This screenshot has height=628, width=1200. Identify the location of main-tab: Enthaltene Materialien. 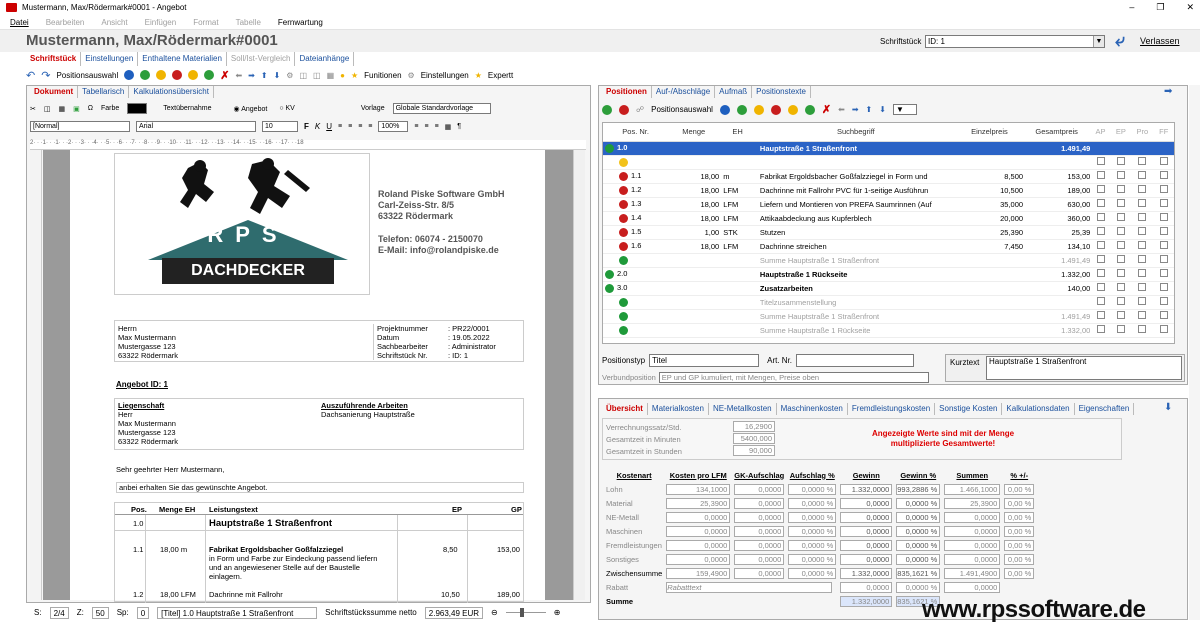
(182, 59).